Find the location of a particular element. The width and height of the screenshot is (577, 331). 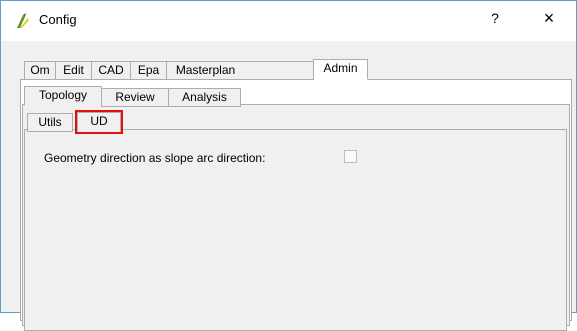

geometry-direction-checkbox is located at coordinates (350, 156).